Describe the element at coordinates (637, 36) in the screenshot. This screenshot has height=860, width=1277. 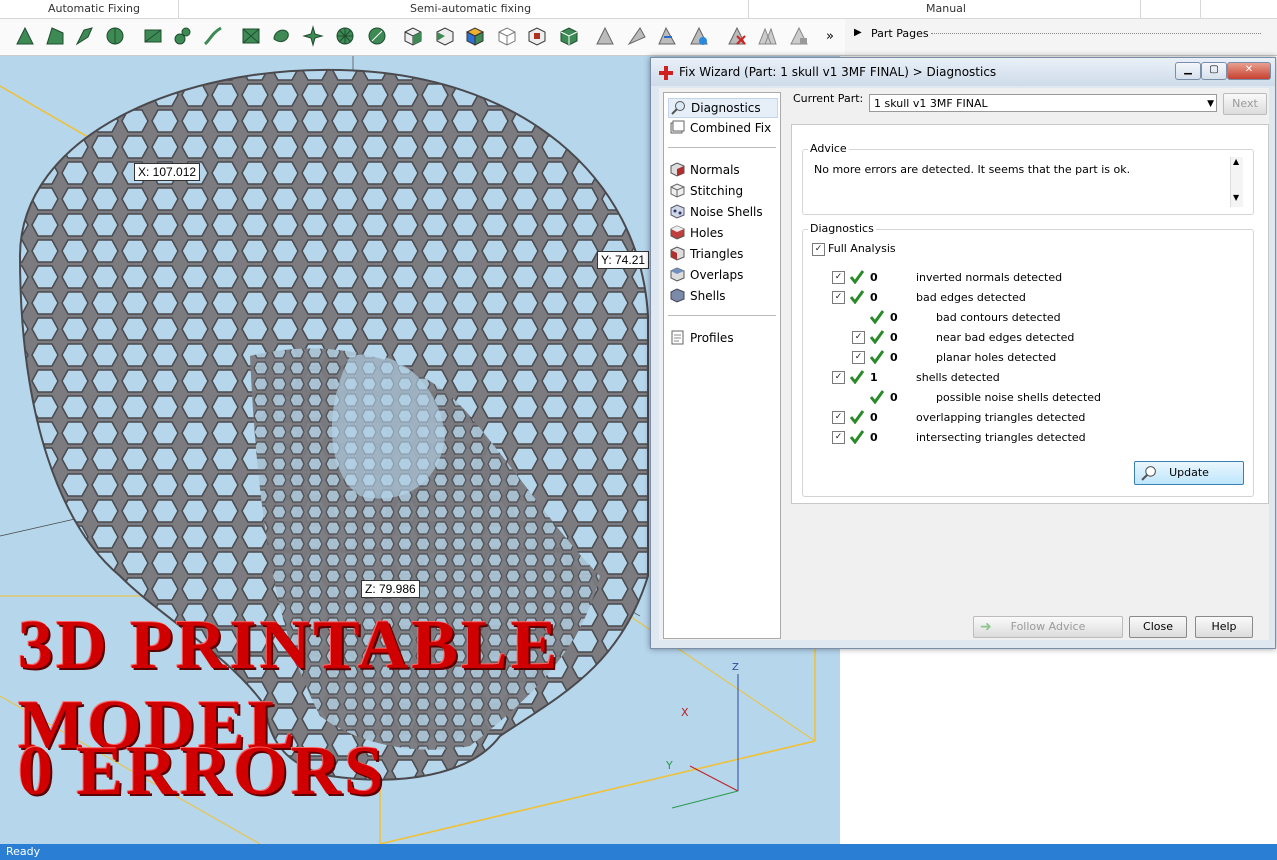
I see `manual-skew-icon` at that location.